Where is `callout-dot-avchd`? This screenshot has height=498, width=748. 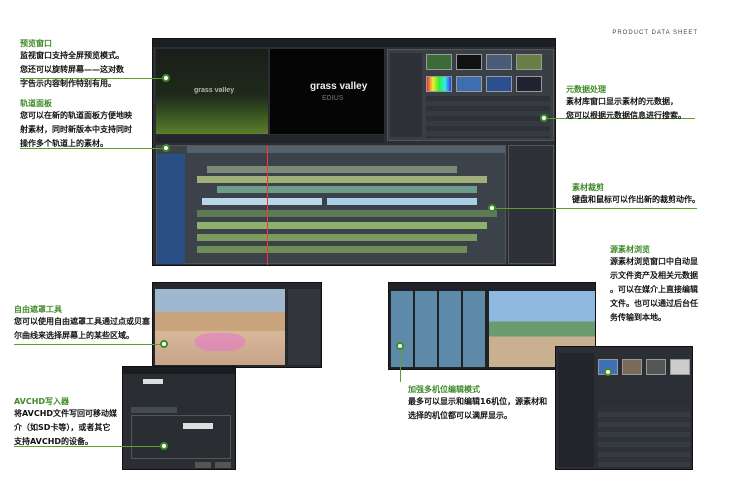 callout-dot-avchd is located at coordinates (164, 446).